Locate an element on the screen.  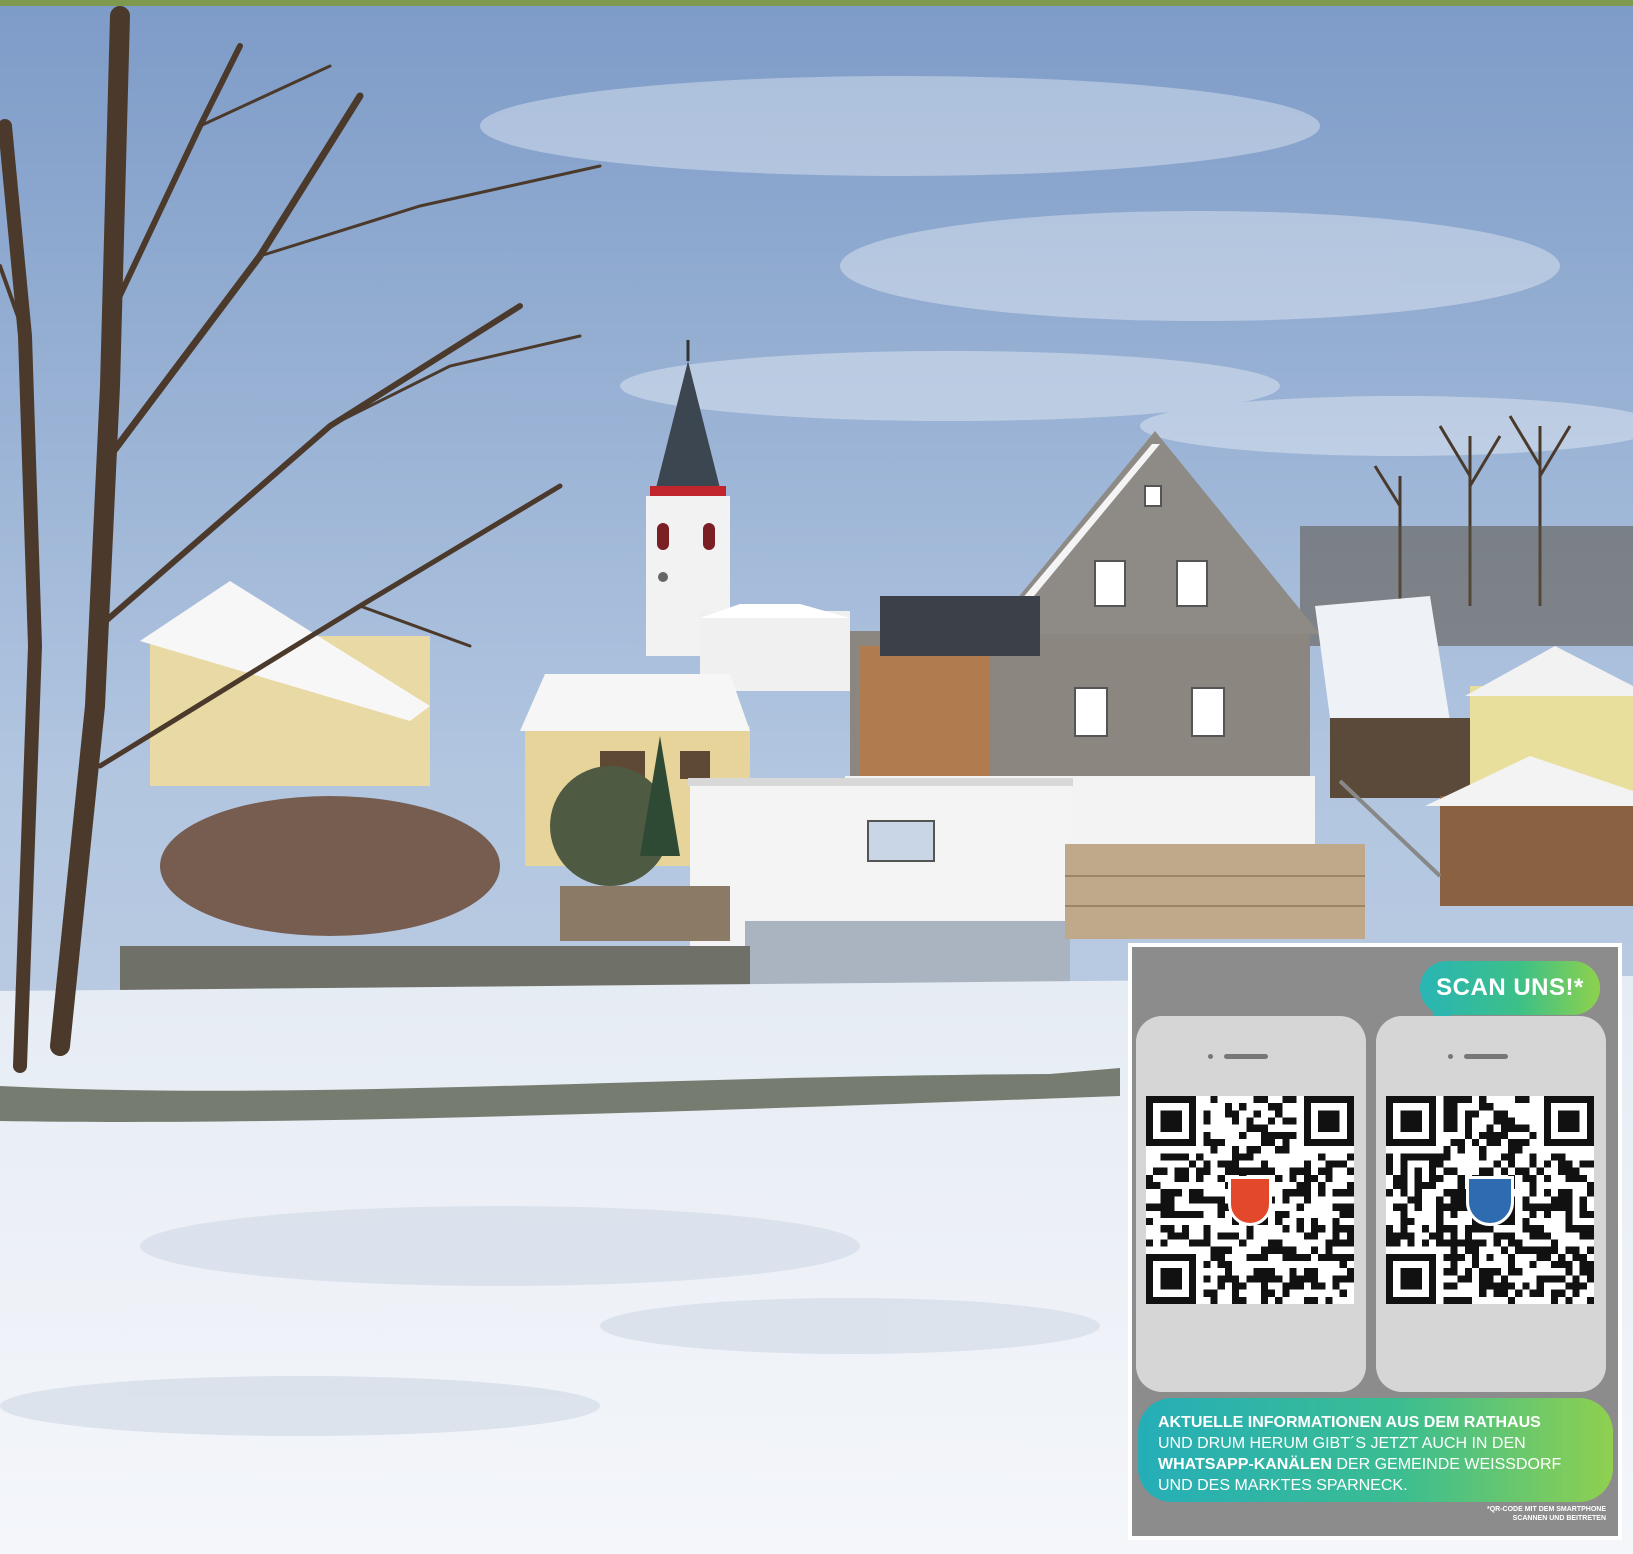
qr-code-weissdorf is located at coordinates (1250, 1200).